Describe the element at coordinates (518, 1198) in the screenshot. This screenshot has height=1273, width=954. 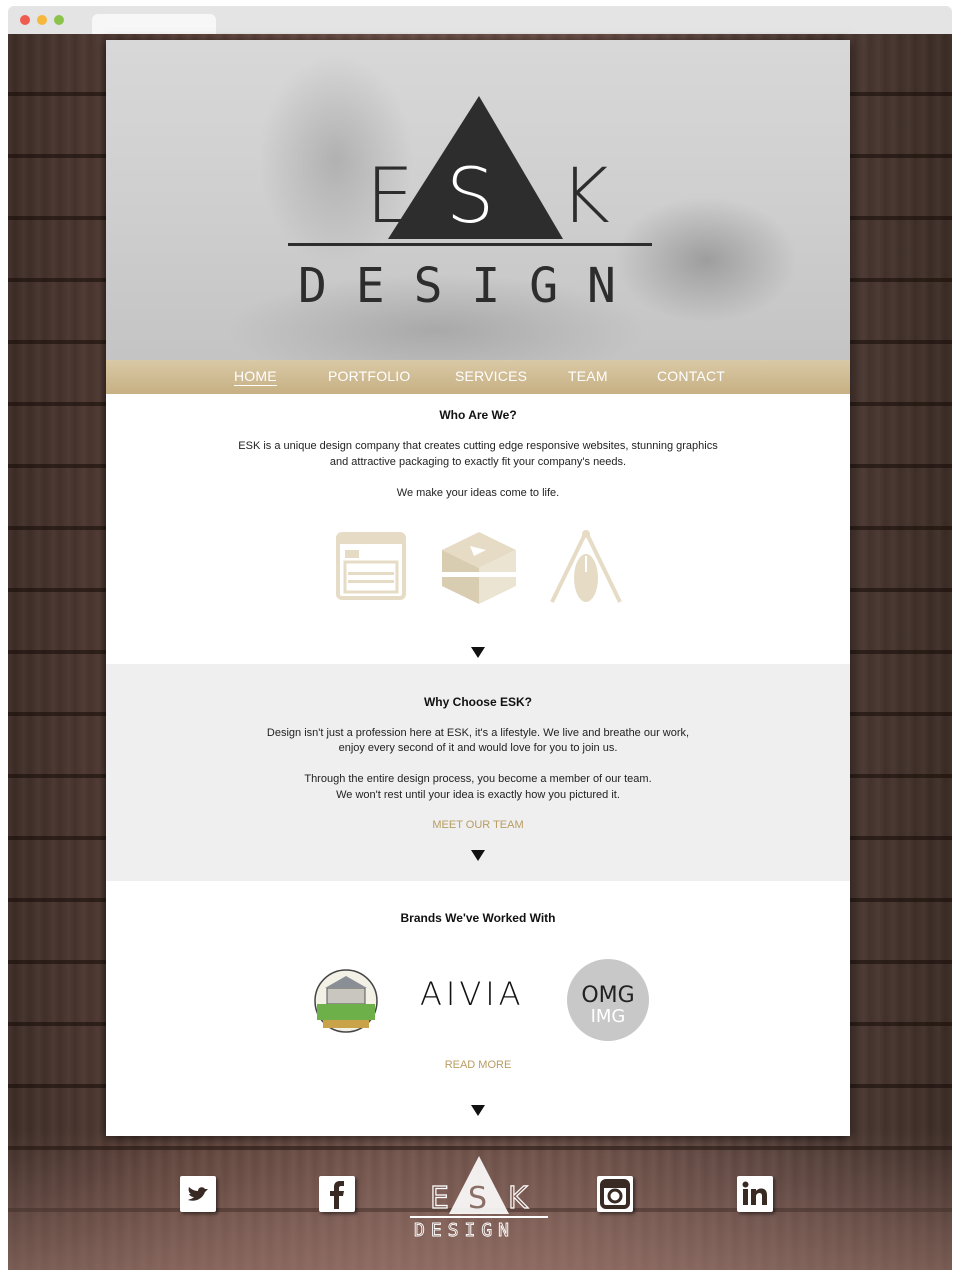
I see `footer-logo-letter-k: K` at that location.